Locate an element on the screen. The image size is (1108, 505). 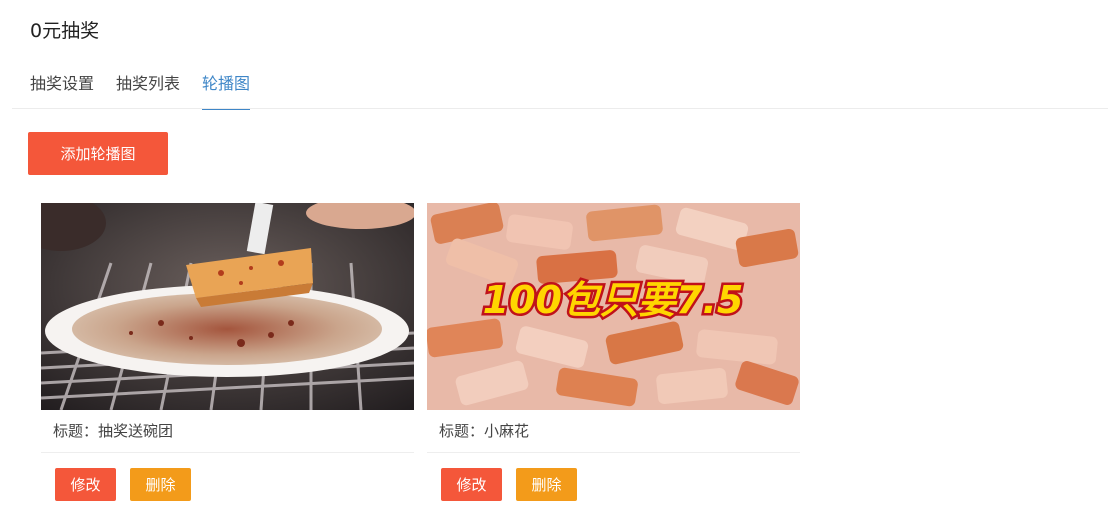
carousel-image is located at coordinates (227, 306).